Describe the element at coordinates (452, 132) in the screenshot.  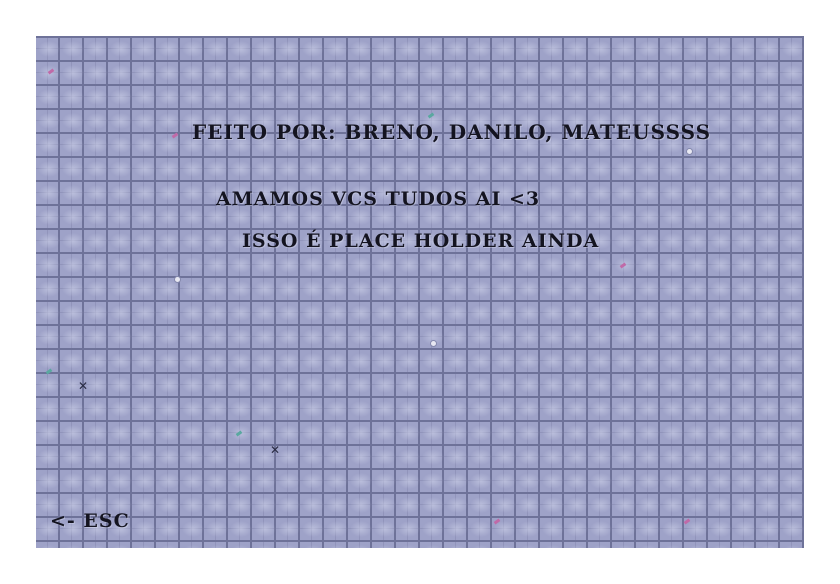
I see `credits-text: FEITO POR: BRENO, DANILO, MATEUSSSS` at that location.